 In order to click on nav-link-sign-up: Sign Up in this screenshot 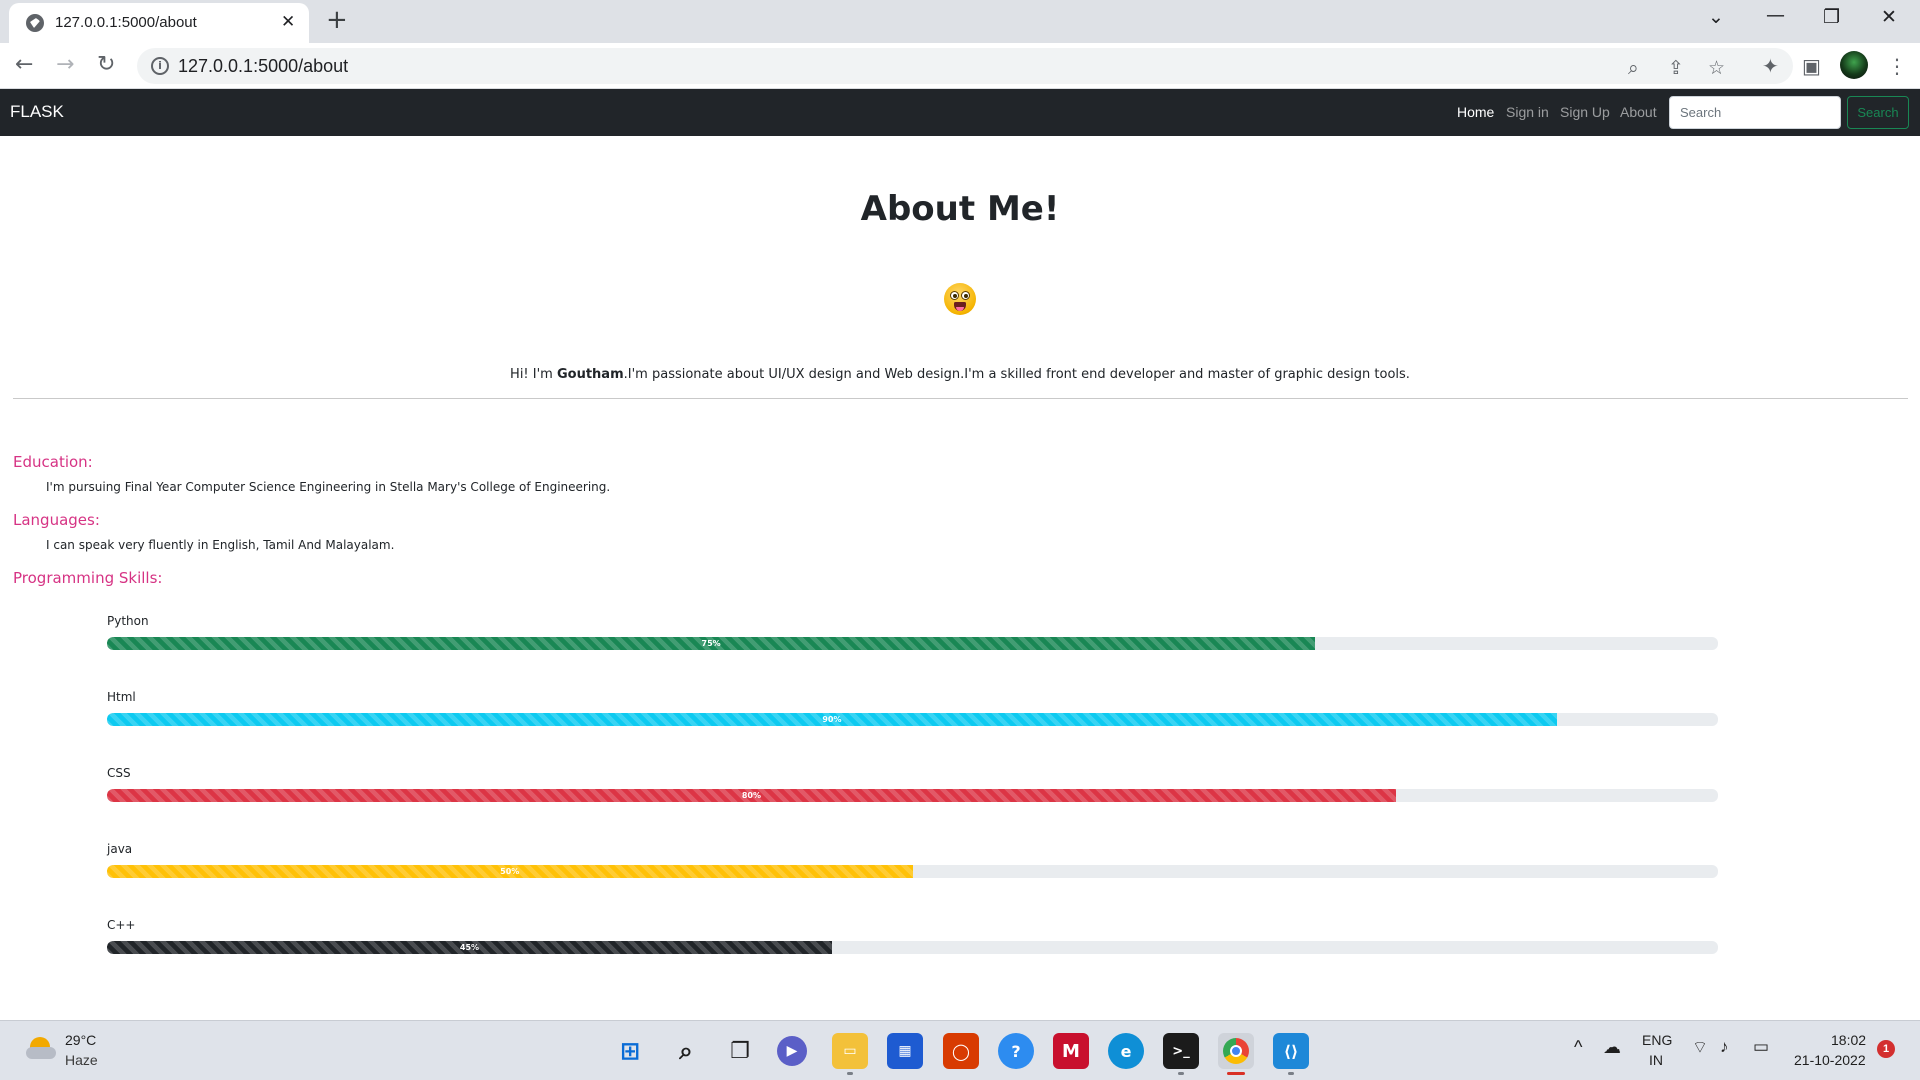, I will do `click(1585, 112)`.